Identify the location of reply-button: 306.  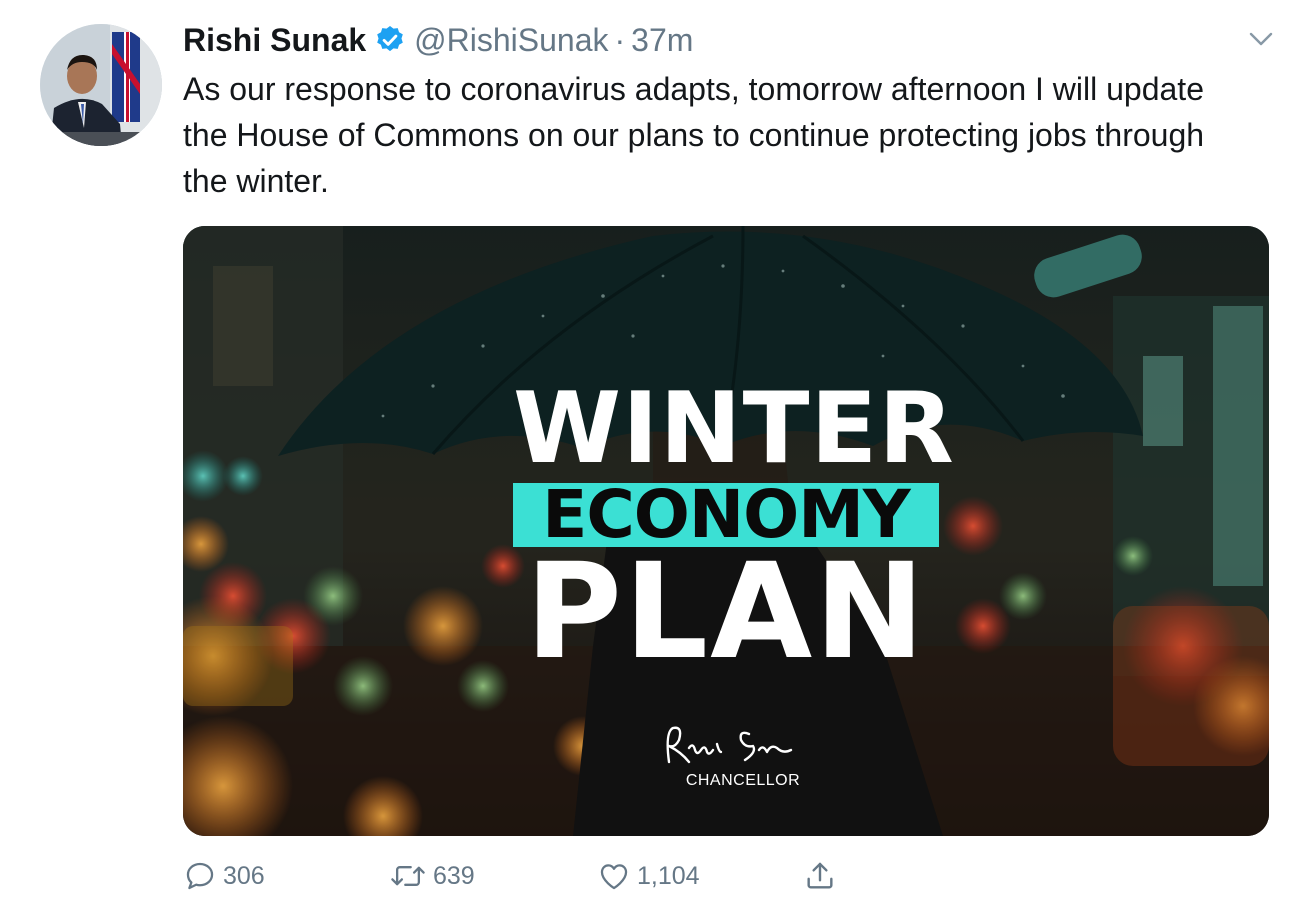
(224, 876).